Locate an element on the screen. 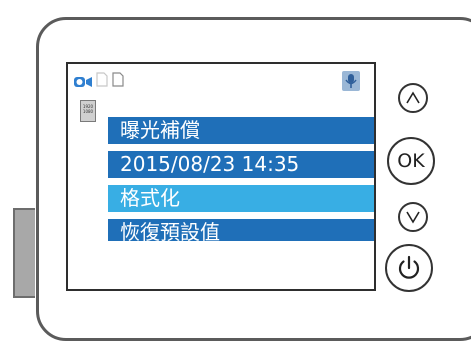 This screenshot has width=471, height=351. resolution-badge: 1920 1080 is located at coordinates (88, 111).